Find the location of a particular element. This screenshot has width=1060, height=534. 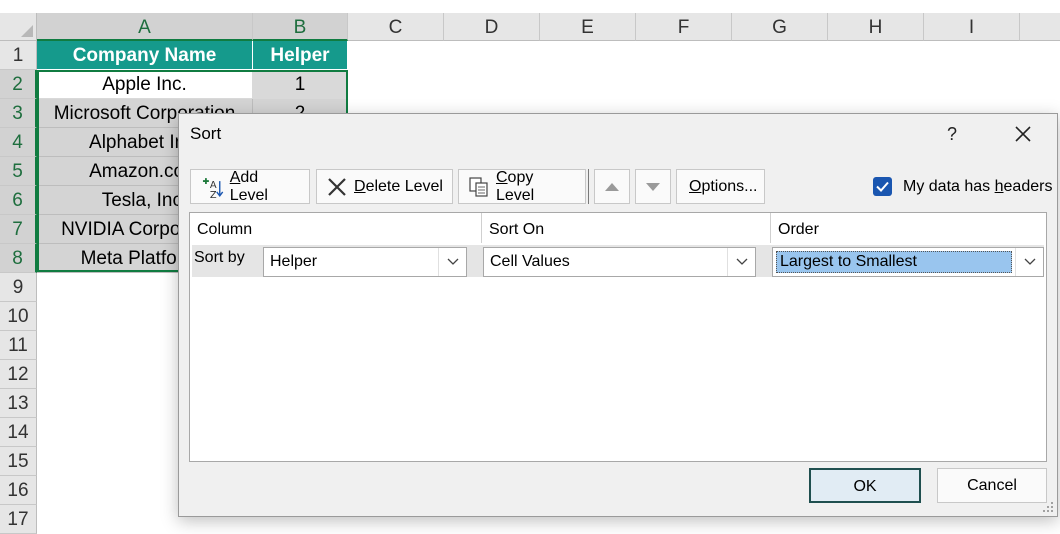

cell-b2: 1 is located at coordinates (300, 84).